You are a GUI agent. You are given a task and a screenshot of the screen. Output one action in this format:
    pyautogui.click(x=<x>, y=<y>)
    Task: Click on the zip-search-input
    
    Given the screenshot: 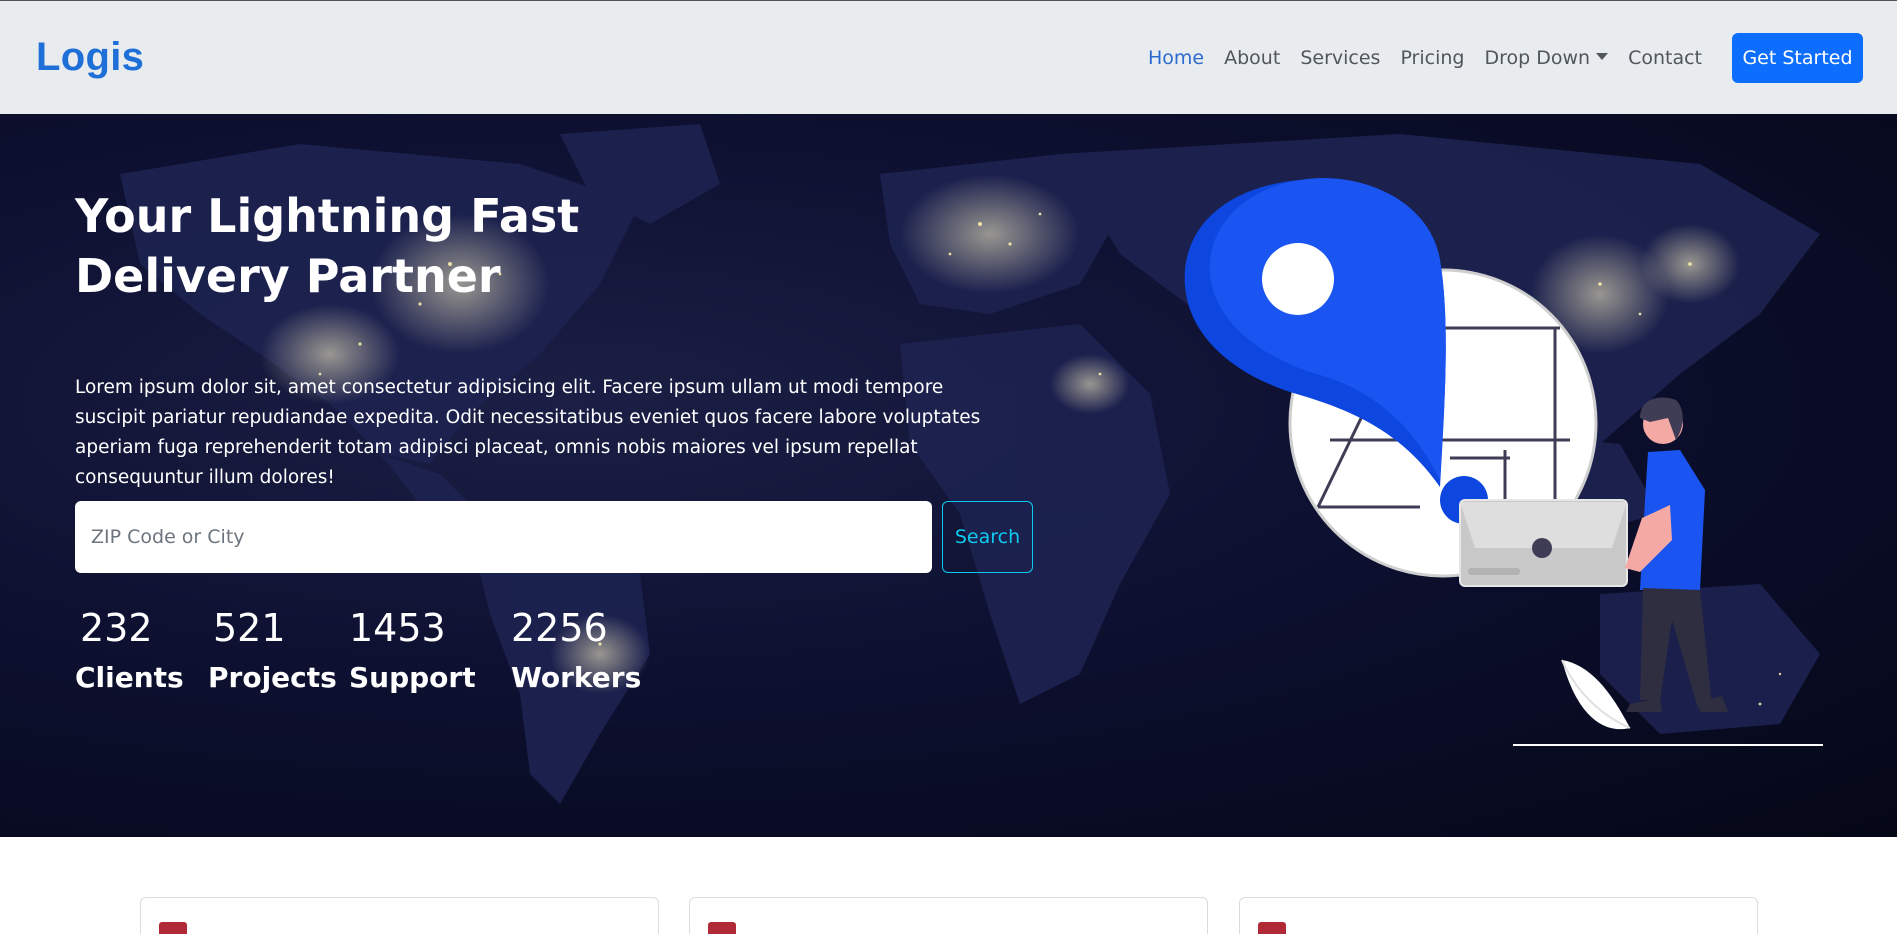 What is the action you would take?
    pyautogui.click(x=503, y=537)
    